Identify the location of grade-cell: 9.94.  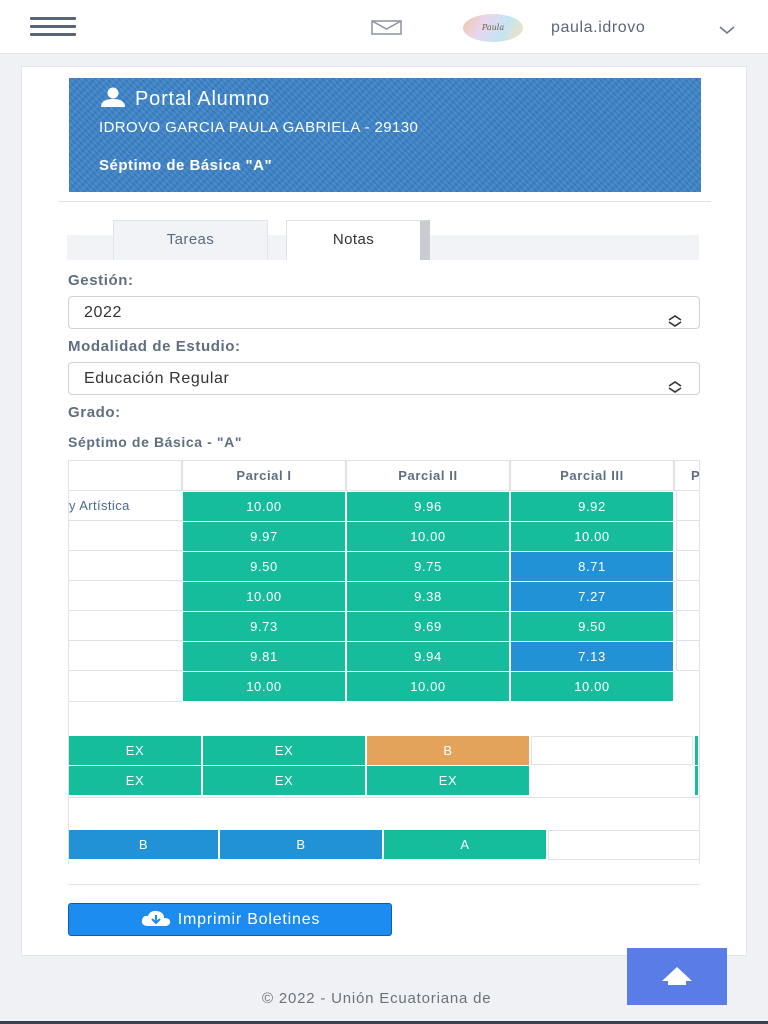
(428, 656).